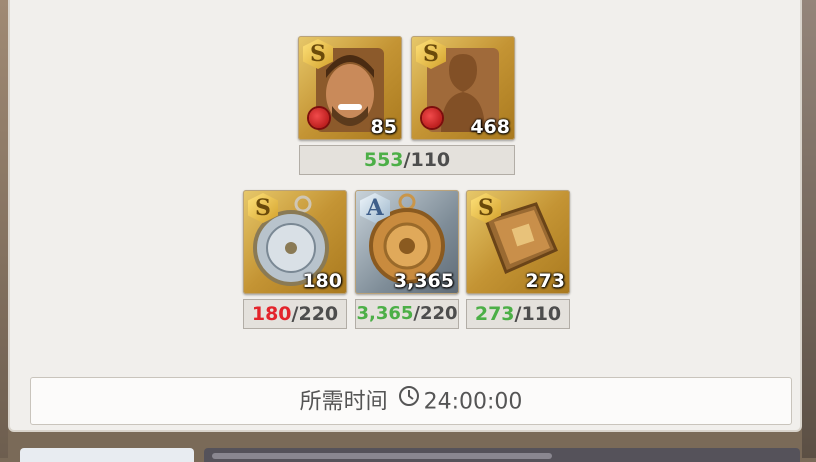  What do you see at coordinates (385, 313) in the screenshot?
I see `material-have: 3,365` at bounding box center [385, 313].